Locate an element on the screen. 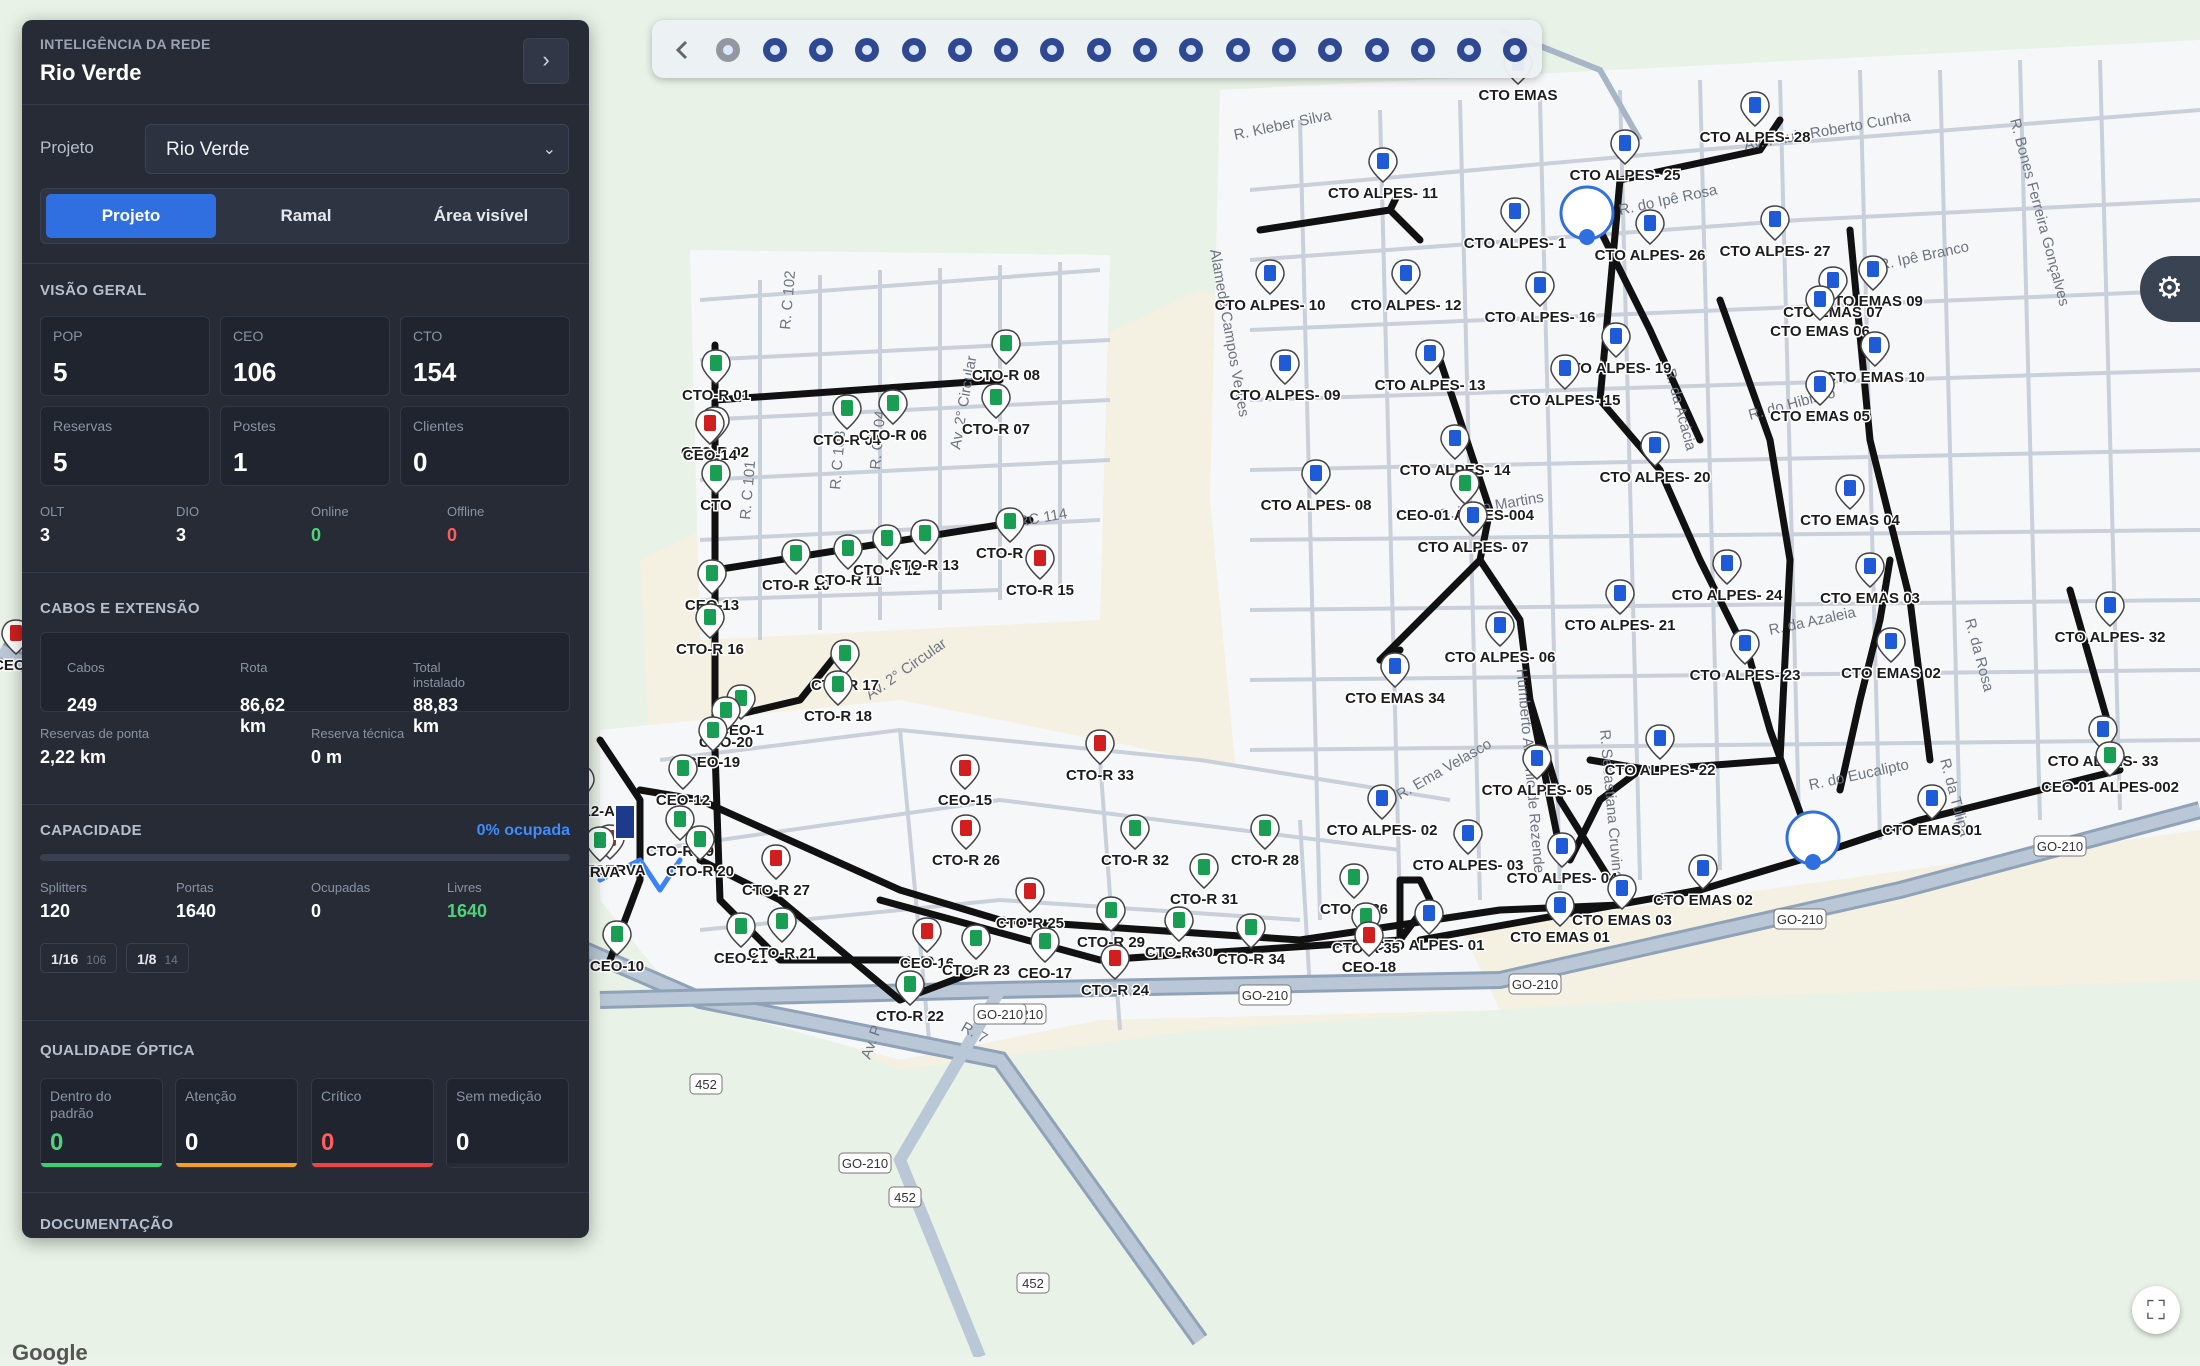 This screenshot has width=2200, height=1366. capacity-occupied: 0% ocupada is located at coordinates (523, 830).